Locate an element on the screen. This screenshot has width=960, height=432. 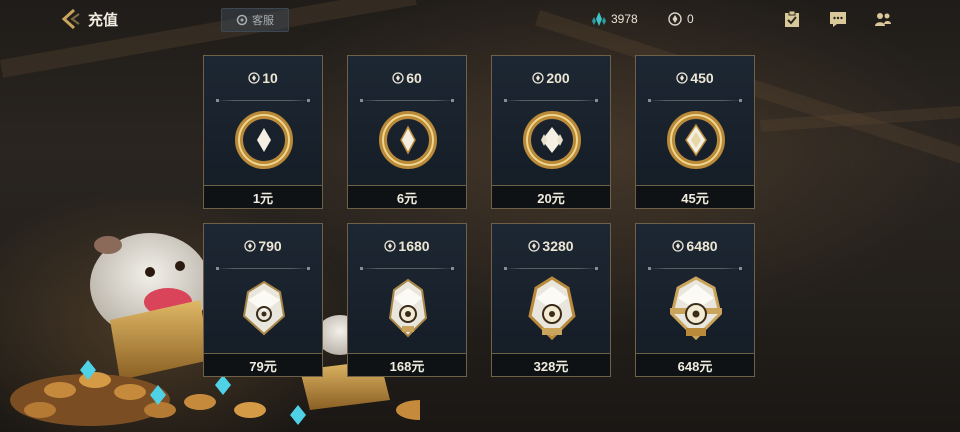
package-card-450: 450 45元 is located at coordinates (695, 132).